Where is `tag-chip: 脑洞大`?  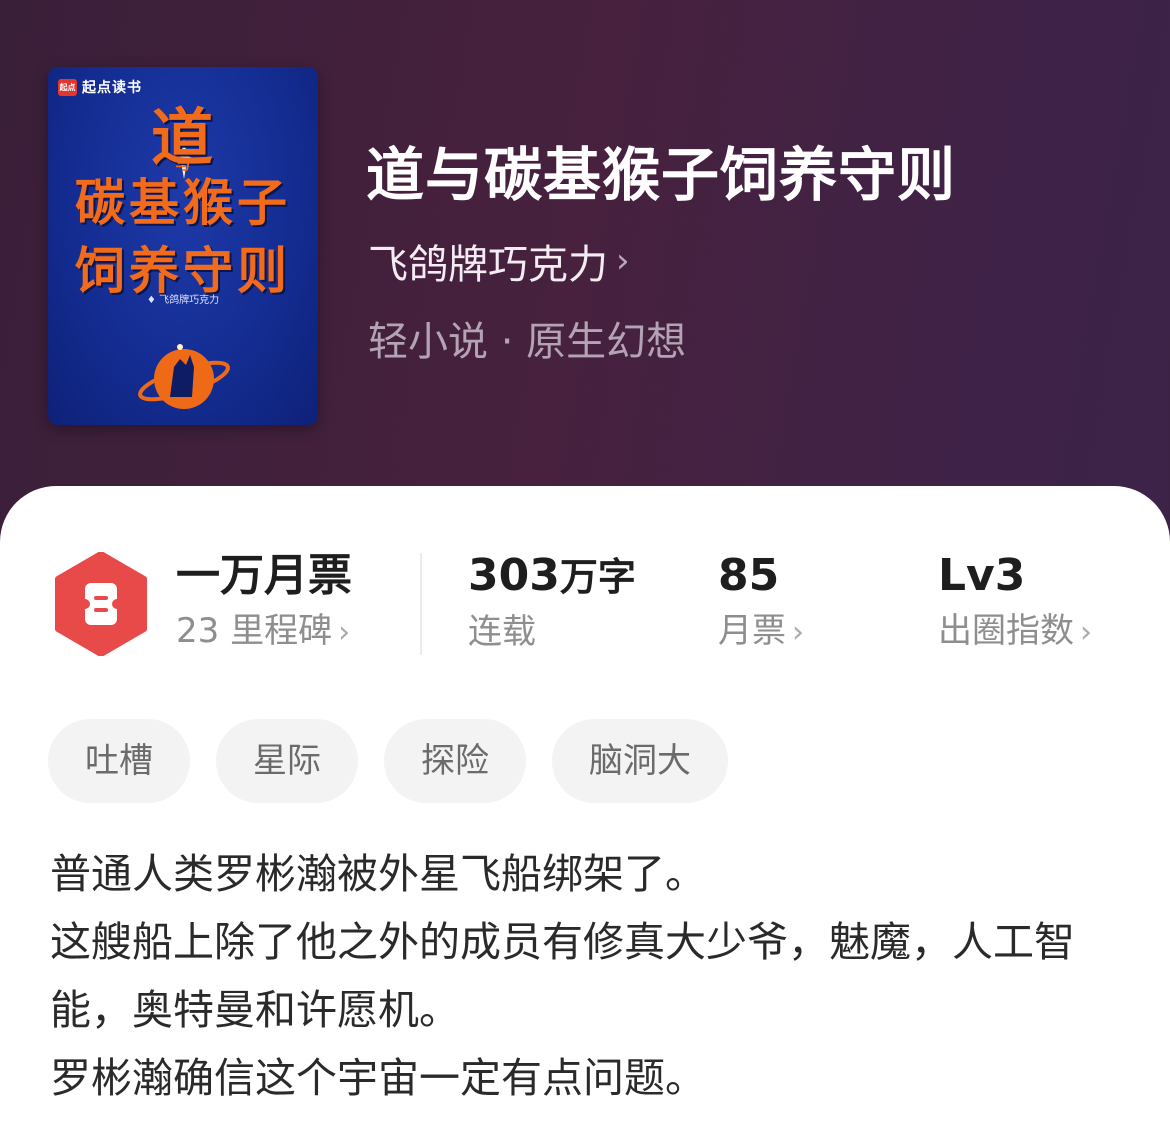
tag-chip: 脑洞大 is located at coordinates (640, 761).